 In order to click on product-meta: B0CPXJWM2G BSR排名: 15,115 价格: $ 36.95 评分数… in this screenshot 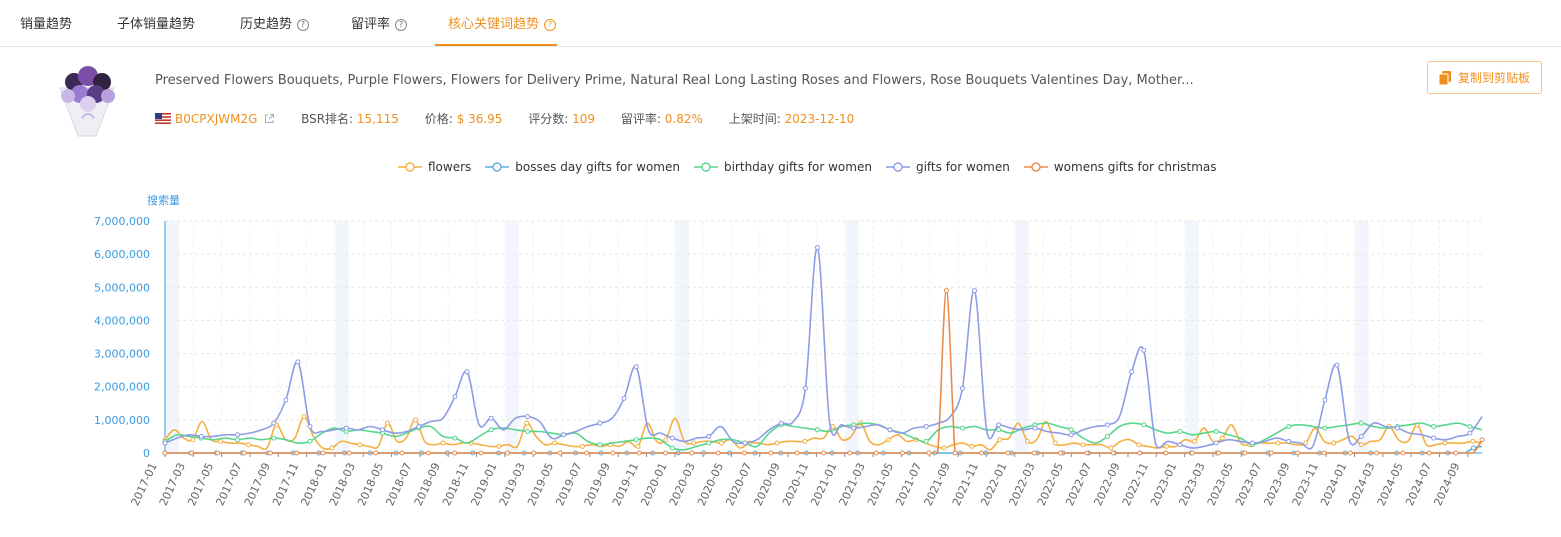, I will do `click(504, 118)`.